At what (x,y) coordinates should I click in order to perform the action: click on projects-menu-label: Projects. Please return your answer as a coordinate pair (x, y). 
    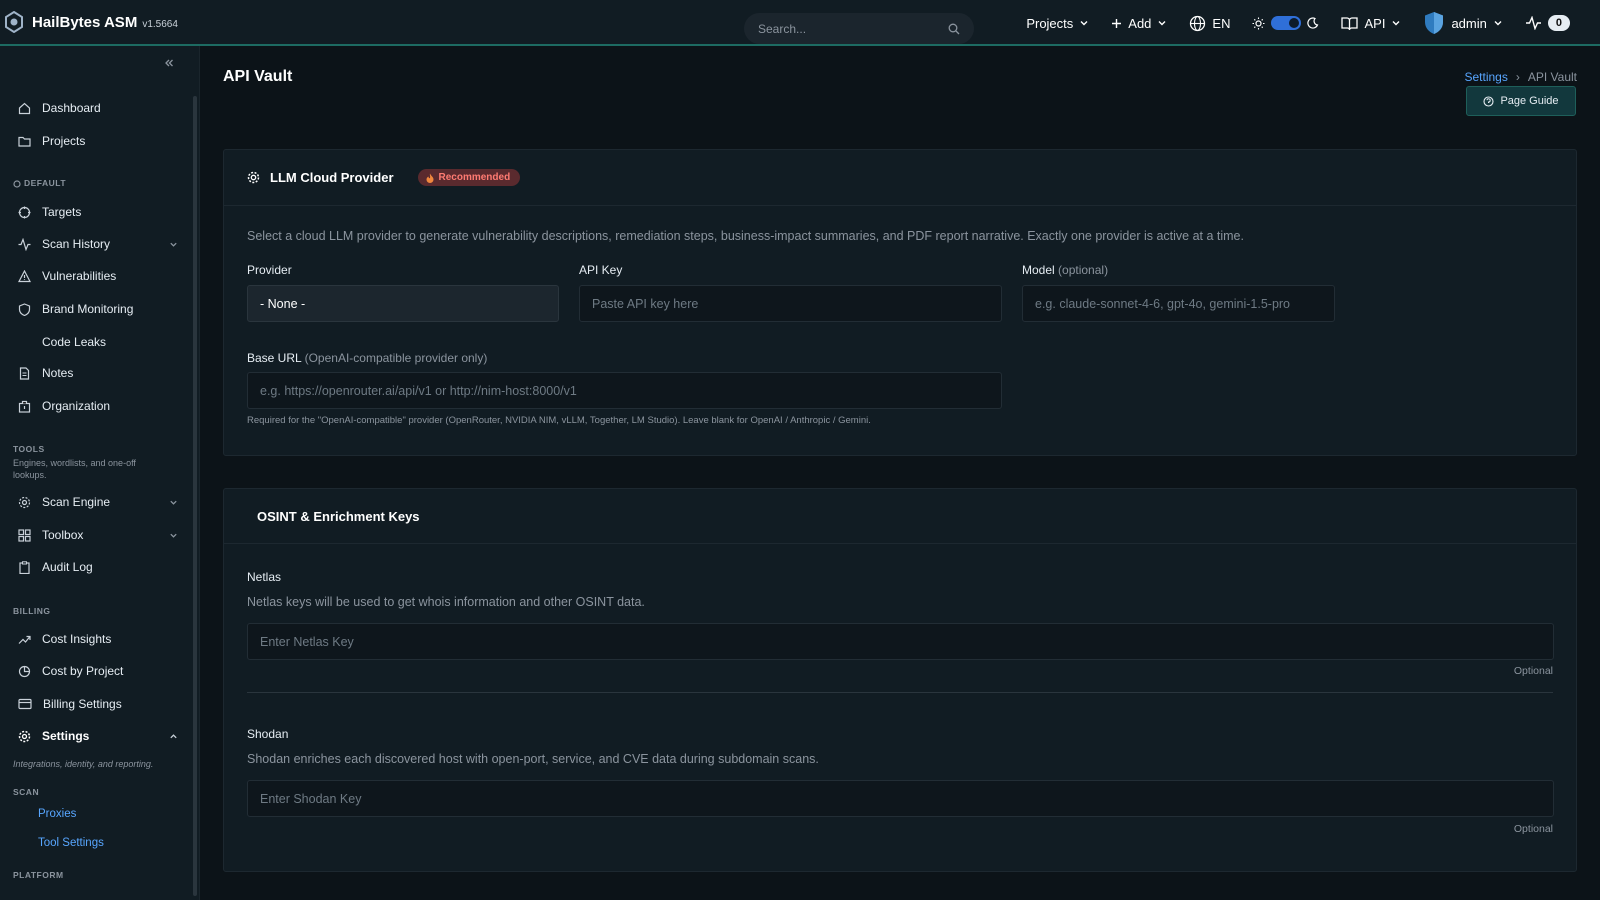
    Looking at the image, I should click on (1050, 23).